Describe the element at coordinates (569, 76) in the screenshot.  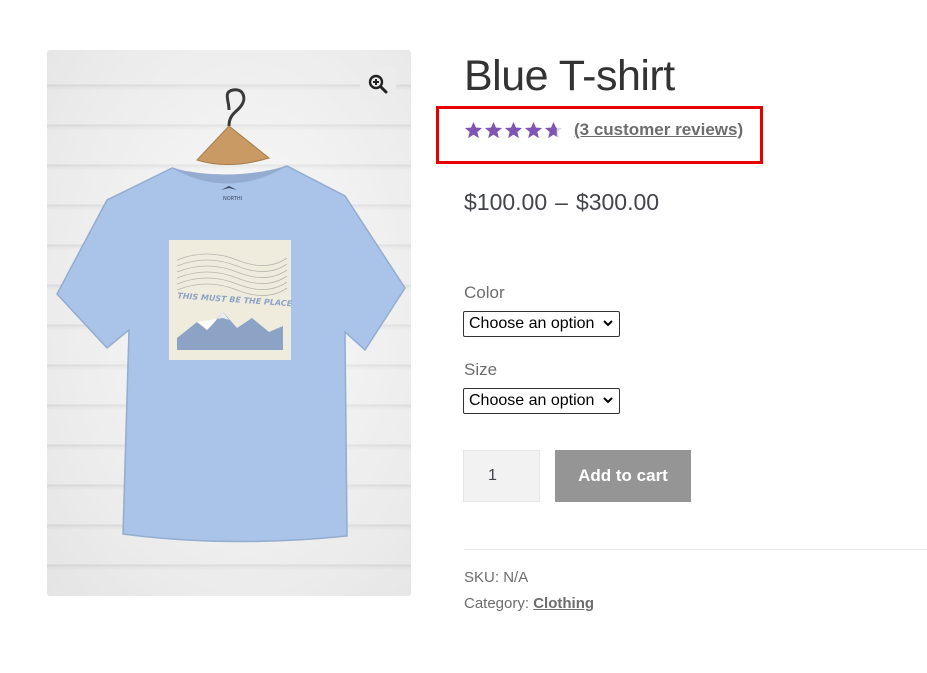
I see `product-title: Blue T-shirt` at that location.